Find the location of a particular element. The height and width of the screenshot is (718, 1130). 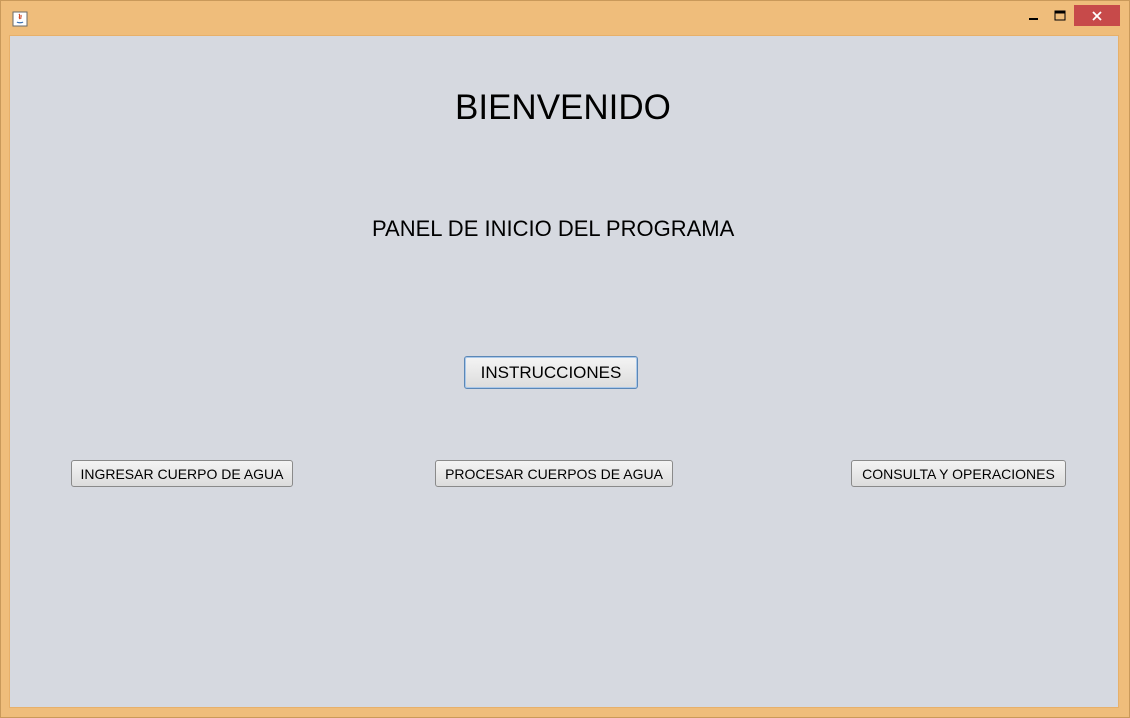

maximize-button is located at coordinates (1060, 15).